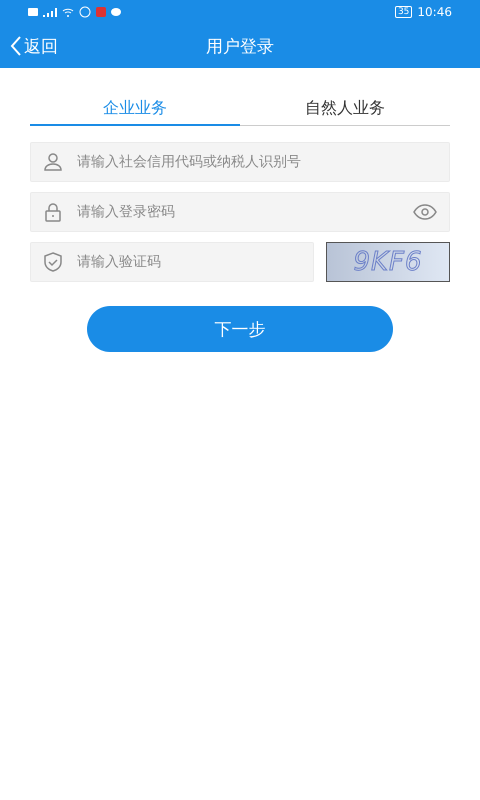 The width and height of the screenshot is (480, 800). Describe the element at coordinates (240, 329) in the screenshot. I see `next-button: 下一步` at that location.